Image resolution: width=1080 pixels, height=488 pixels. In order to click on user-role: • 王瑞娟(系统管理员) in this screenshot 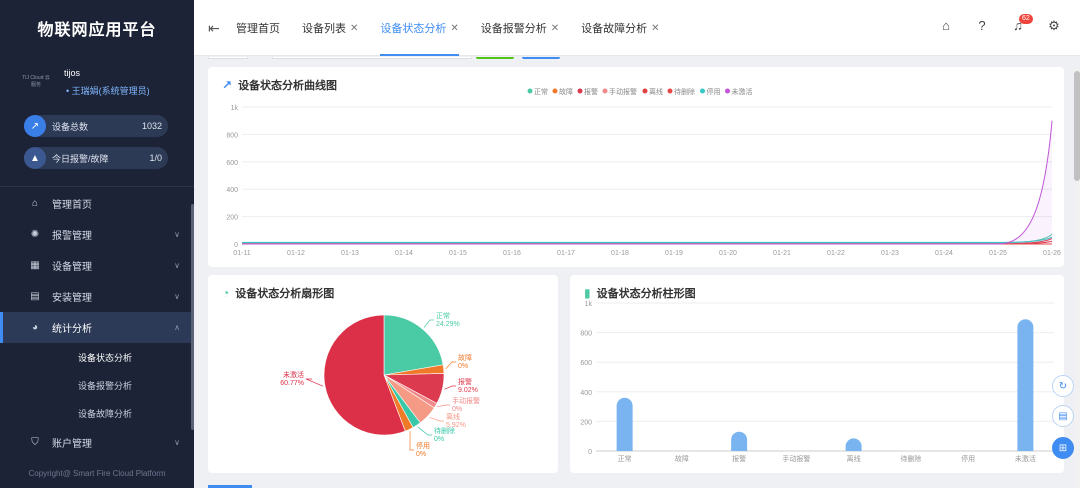, I will do `click(108, 91)`.